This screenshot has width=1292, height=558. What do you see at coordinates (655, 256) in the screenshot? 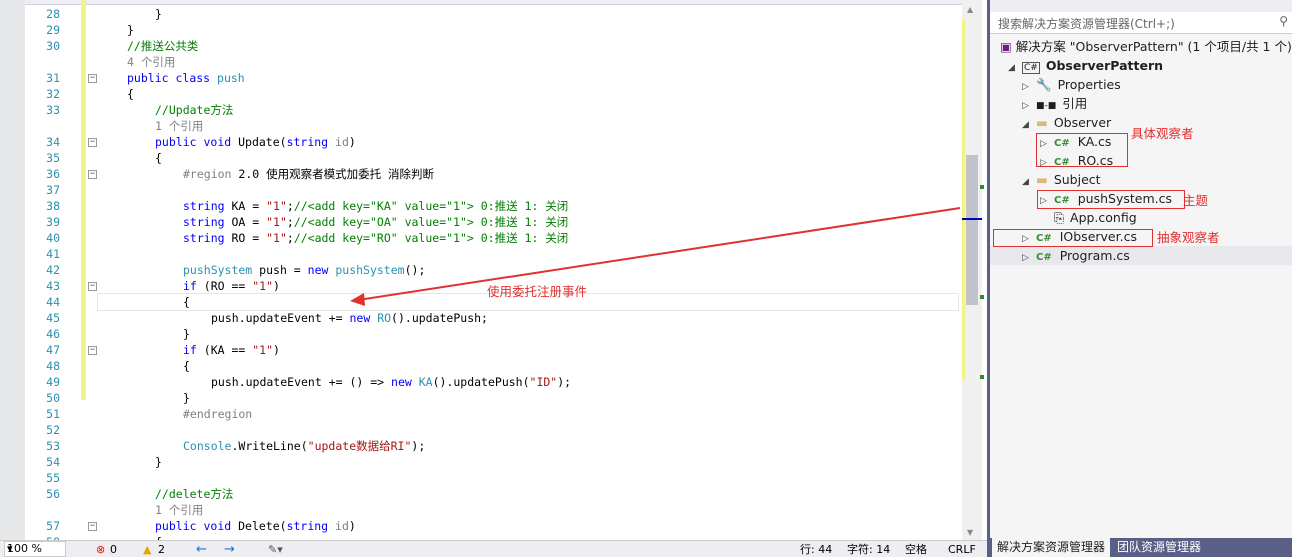
I see `annotation-arrow` at bounding box center [655, 256].